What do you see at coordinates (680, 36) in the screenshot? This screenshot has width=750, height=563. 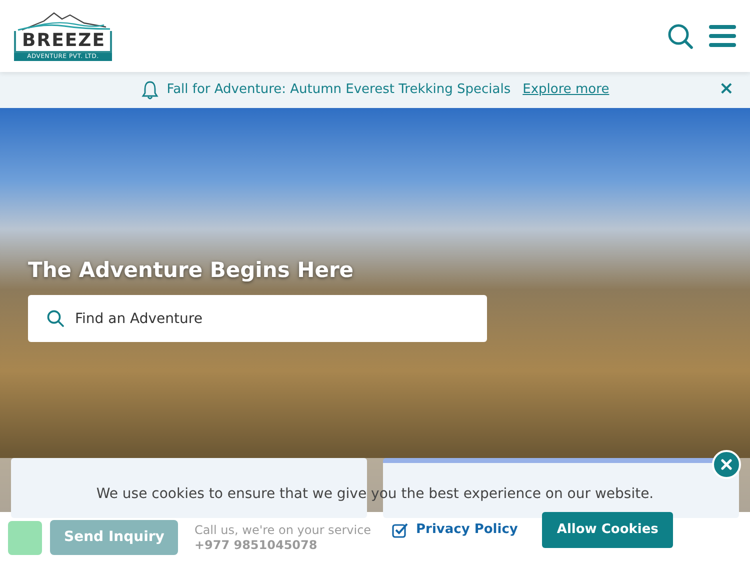 I see `search-icon` at bounding box center [680, 36].